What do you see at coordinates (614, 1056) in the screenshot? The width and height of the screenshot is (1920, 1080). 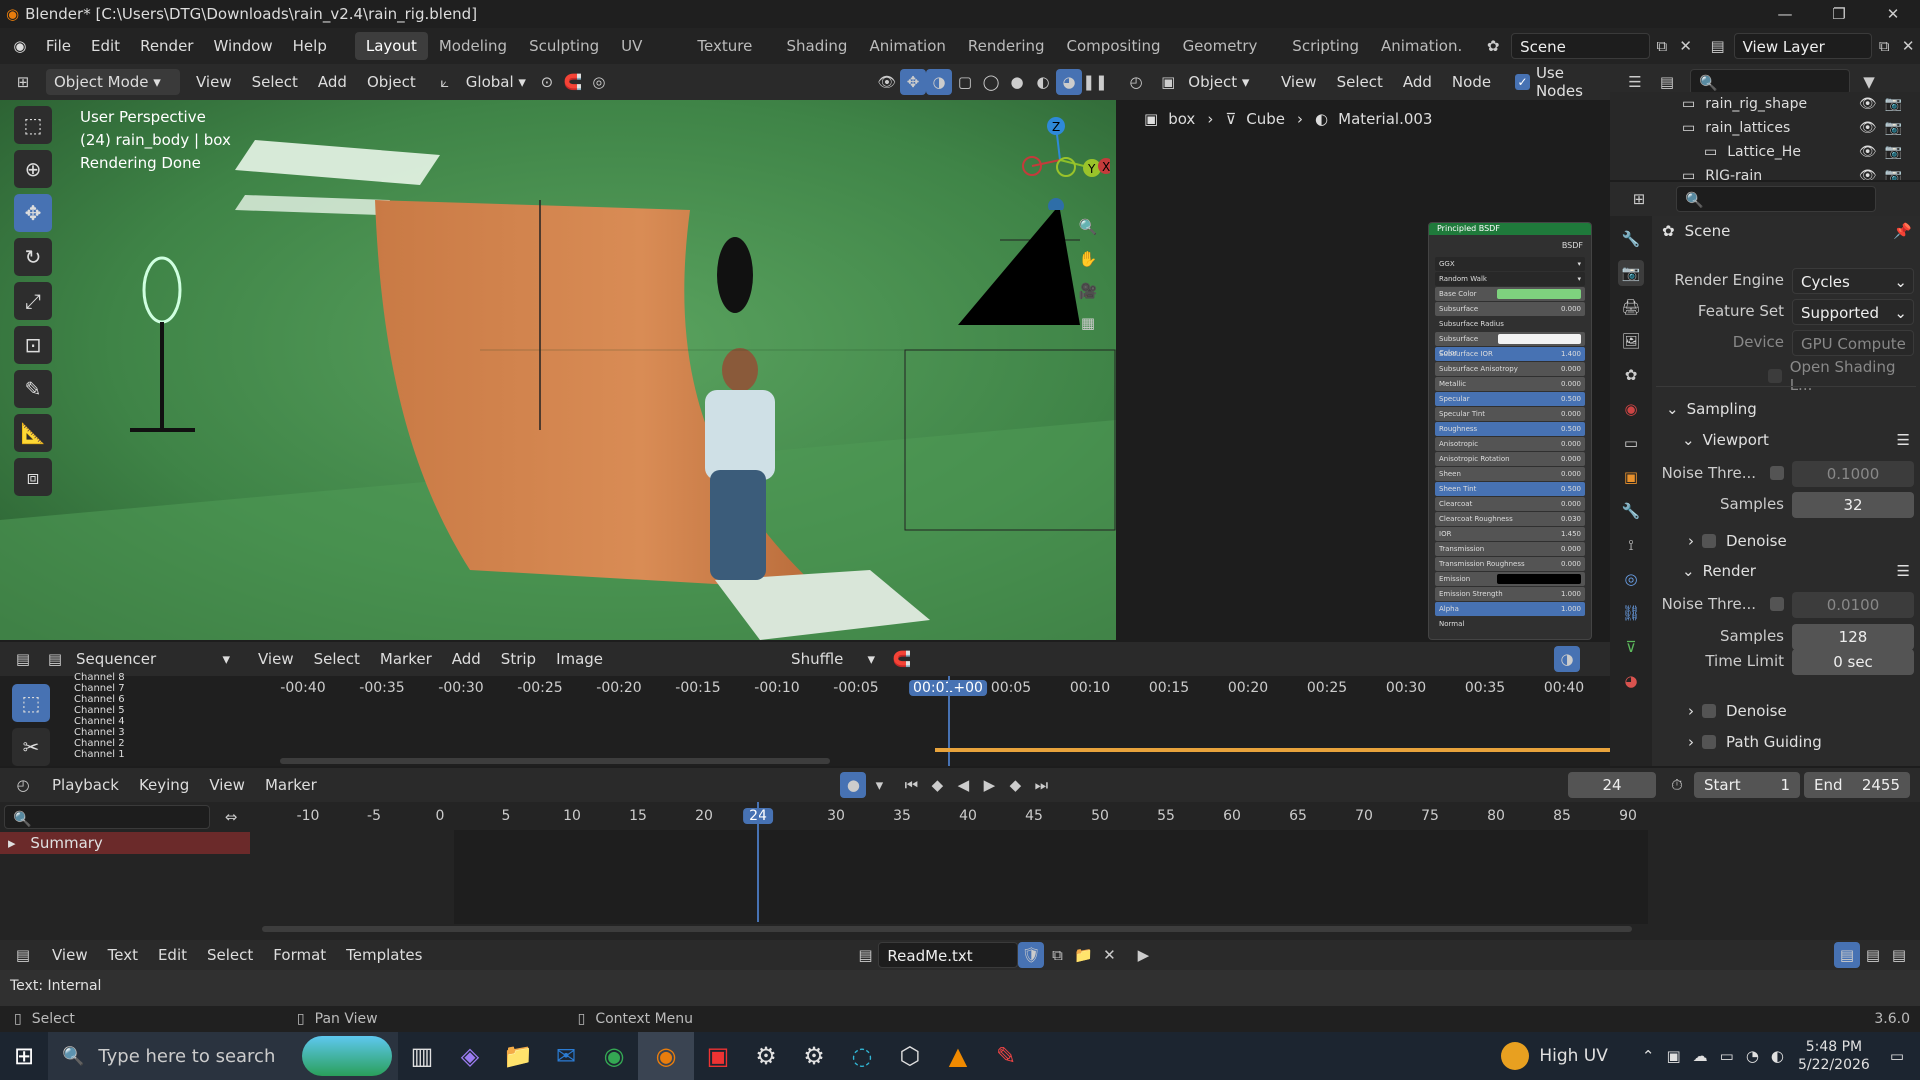 I see `chrome-icon: ◉` at bounding box center [614, 1056].